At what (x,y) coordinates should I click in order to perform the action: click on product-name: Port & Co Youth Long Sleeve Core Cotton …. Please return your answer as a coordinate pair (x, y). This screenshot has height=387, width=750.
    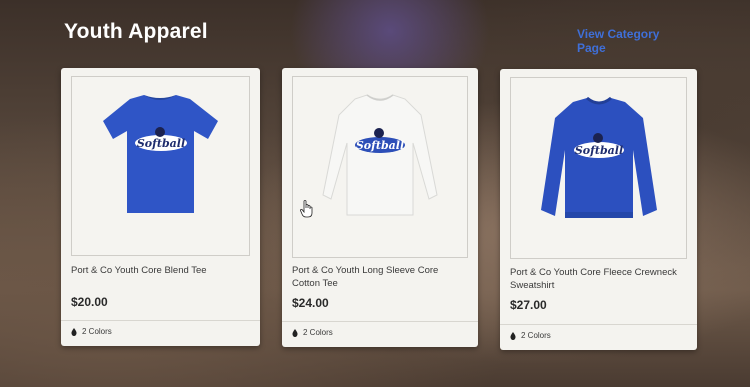
    Looking at the image, I should click on (380, 277).